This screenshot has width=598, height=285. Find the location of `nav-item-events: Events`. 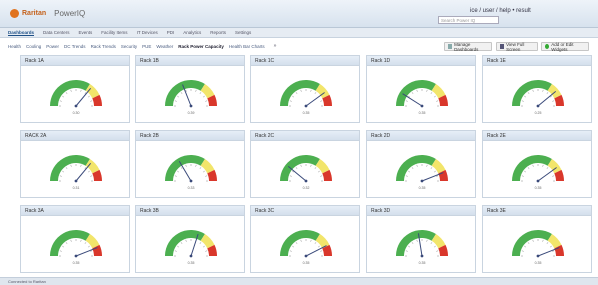

nav-item-events: Events is located at coordinates (86, 32).